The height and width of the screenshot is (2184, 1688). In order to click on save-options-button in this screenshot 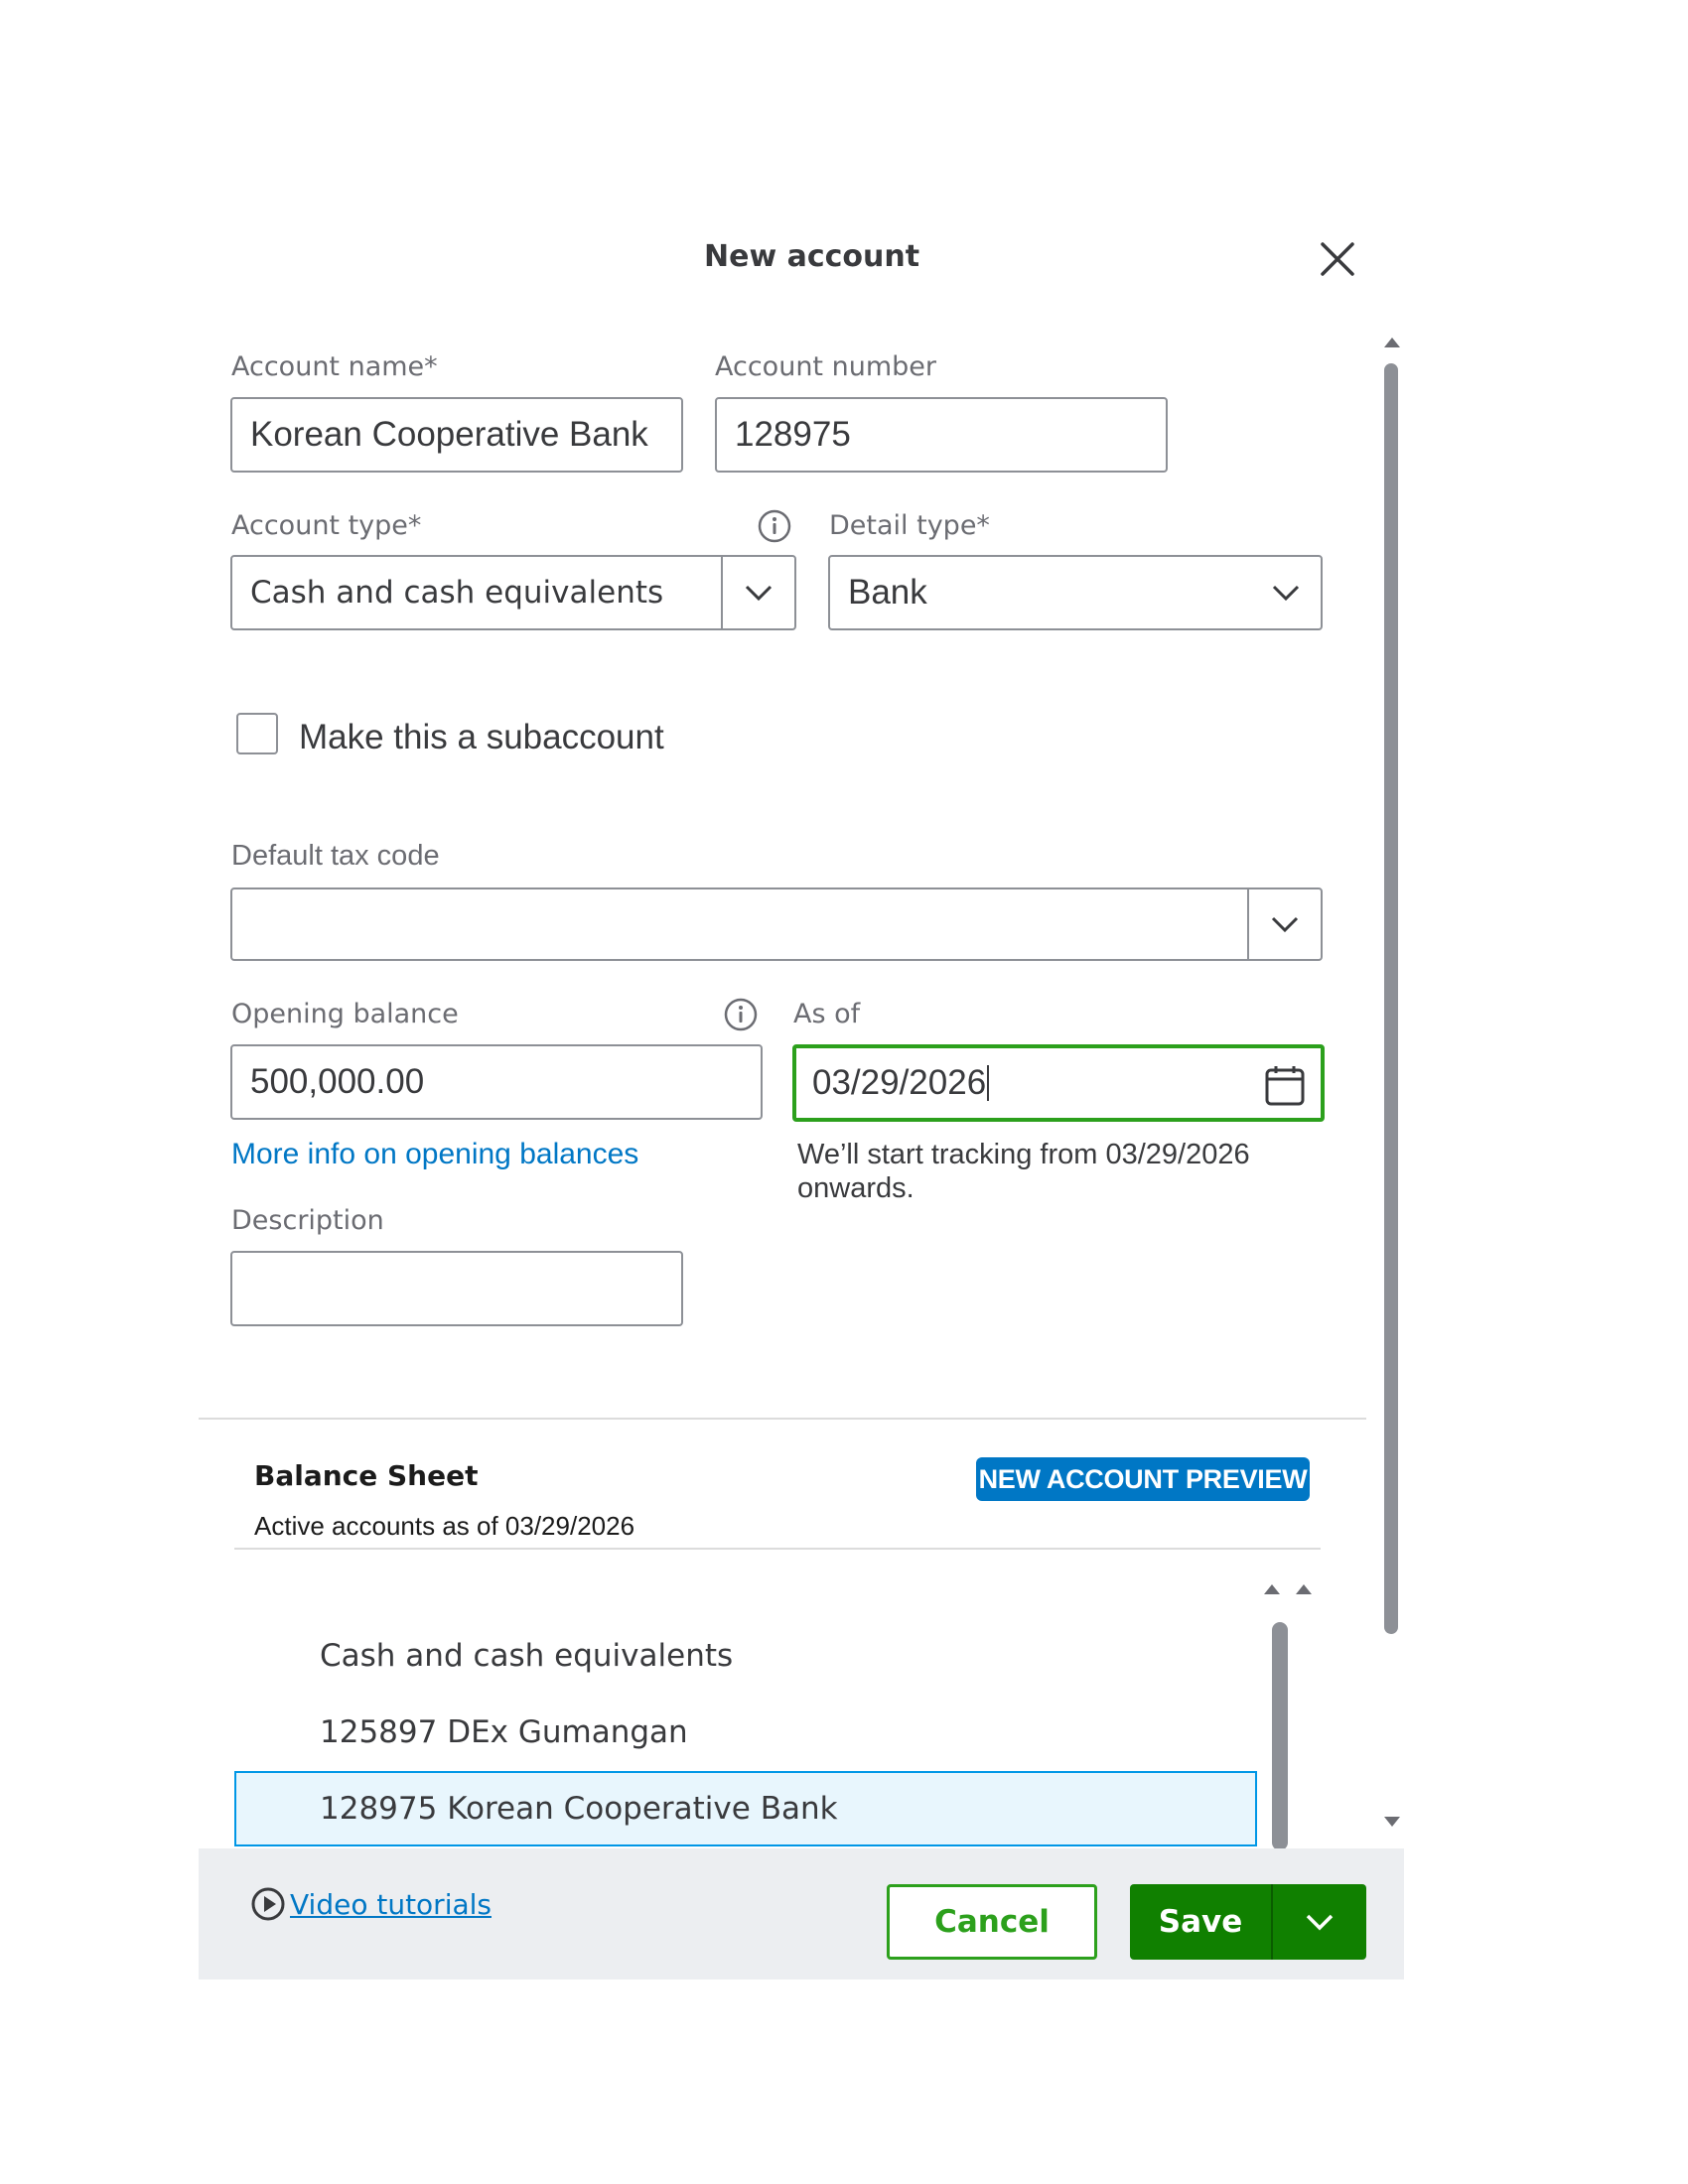, I will do `click(1319, 1922)`.